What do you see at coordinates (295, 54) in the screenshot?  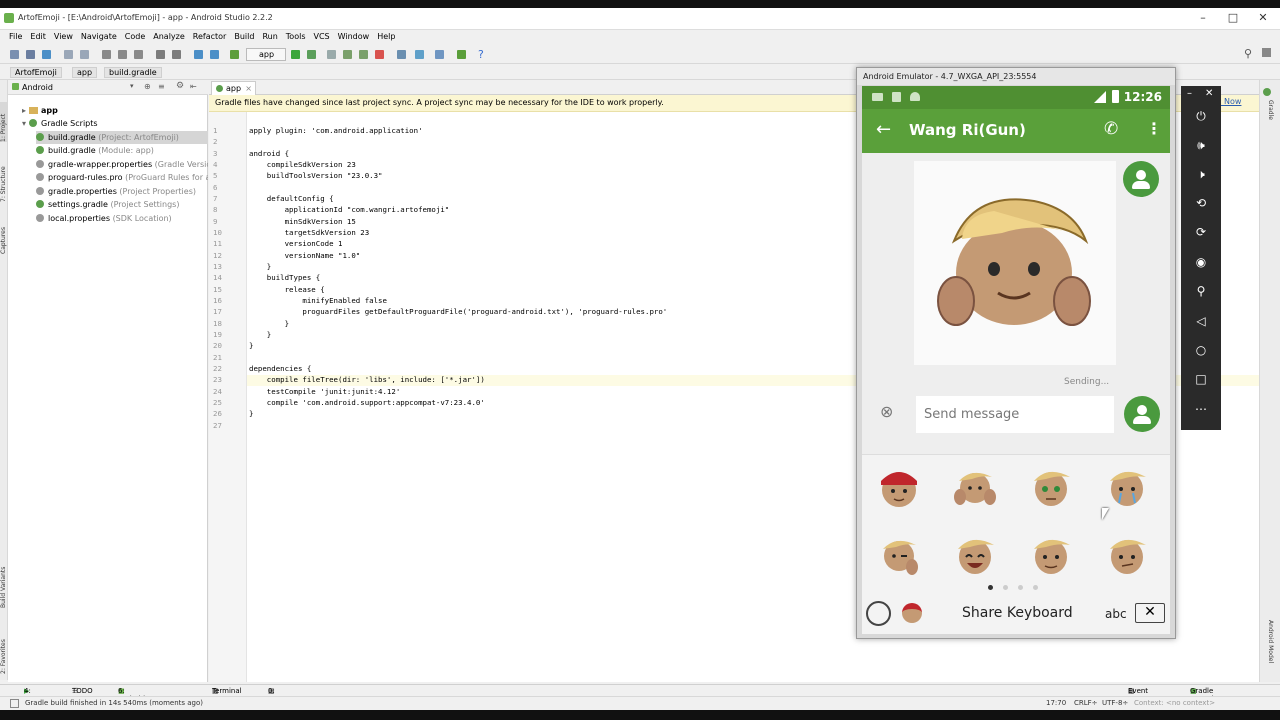 I see `run-icon` at bounding box center [295, 54].